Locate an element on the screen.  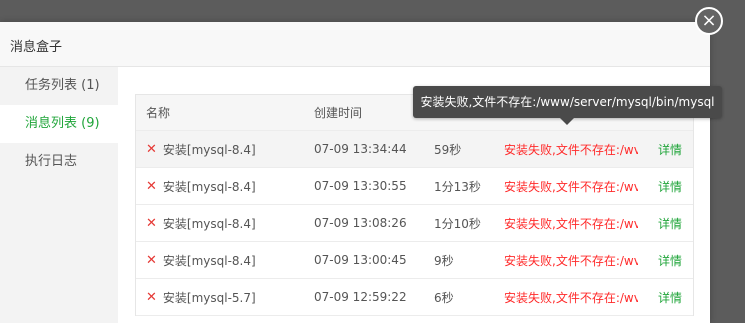
duration: 59秒 is located at coordinates (448, 149).